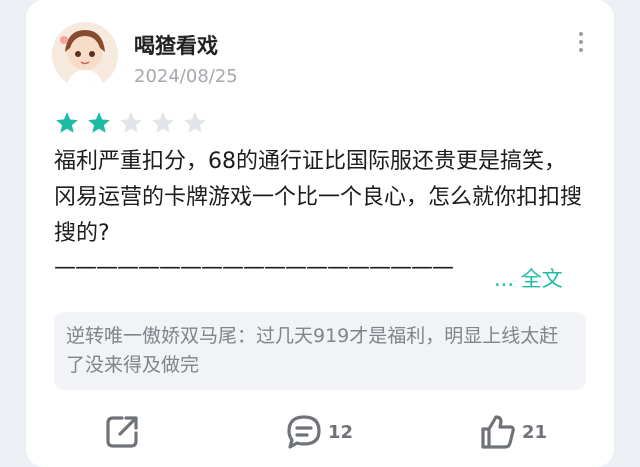 The width and height of the screenshot is (640, 467). I want to click on share-icon, so click(122, 432).